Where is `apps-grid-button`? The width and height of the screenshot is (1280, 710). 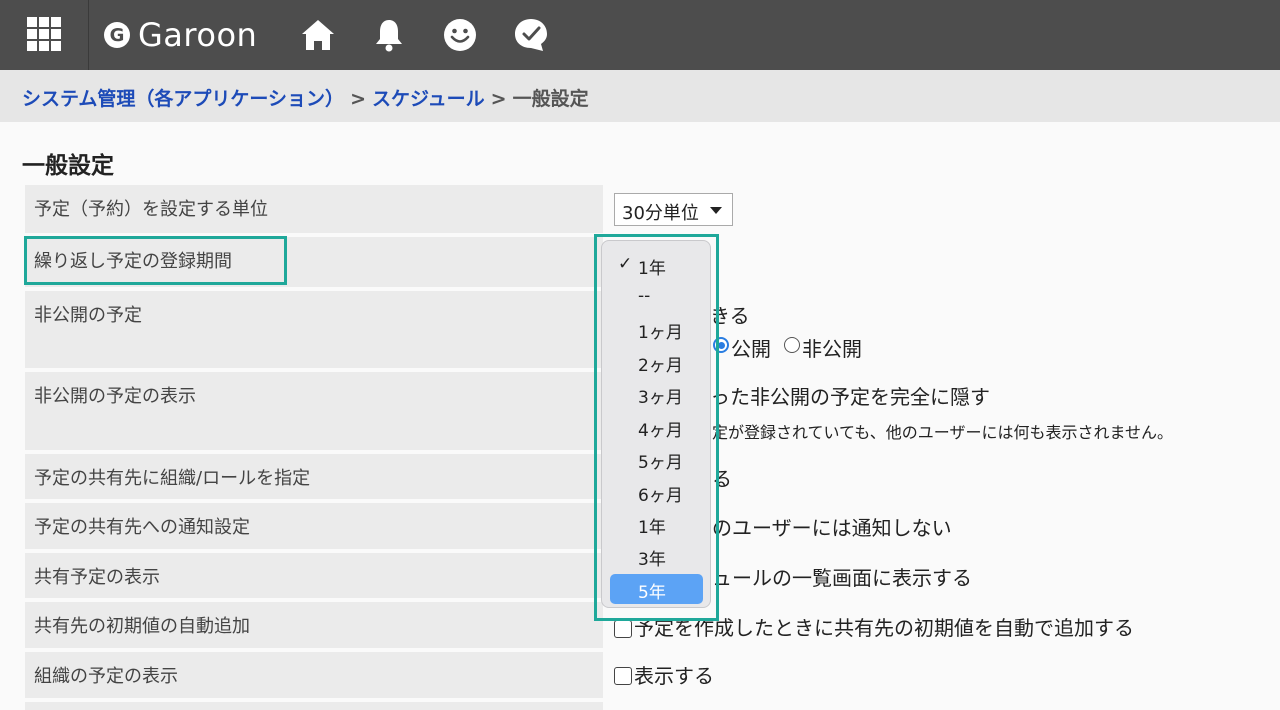 apps-grid-button is located at coordinates (44, 35).